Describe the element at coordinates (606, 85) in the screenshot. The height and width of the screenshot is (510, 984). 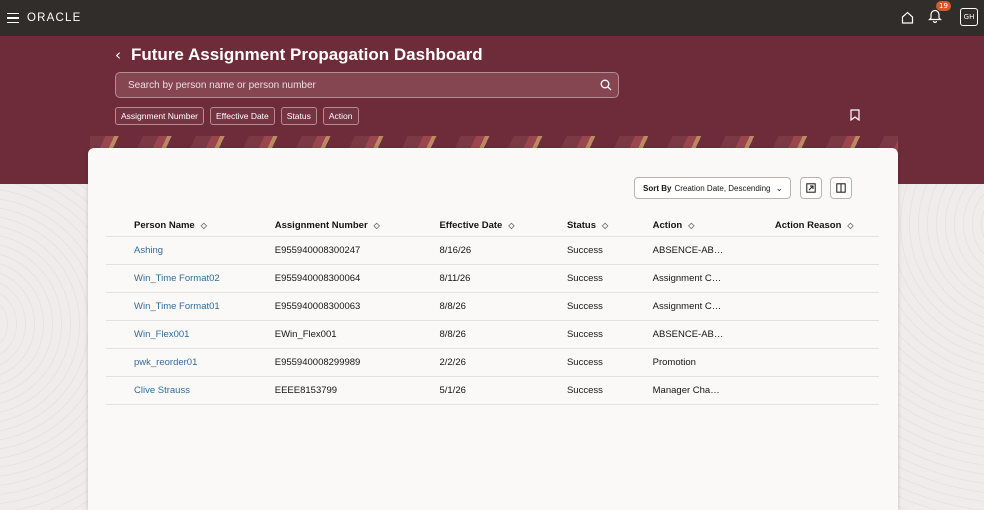
I see `search-icon` at that location.